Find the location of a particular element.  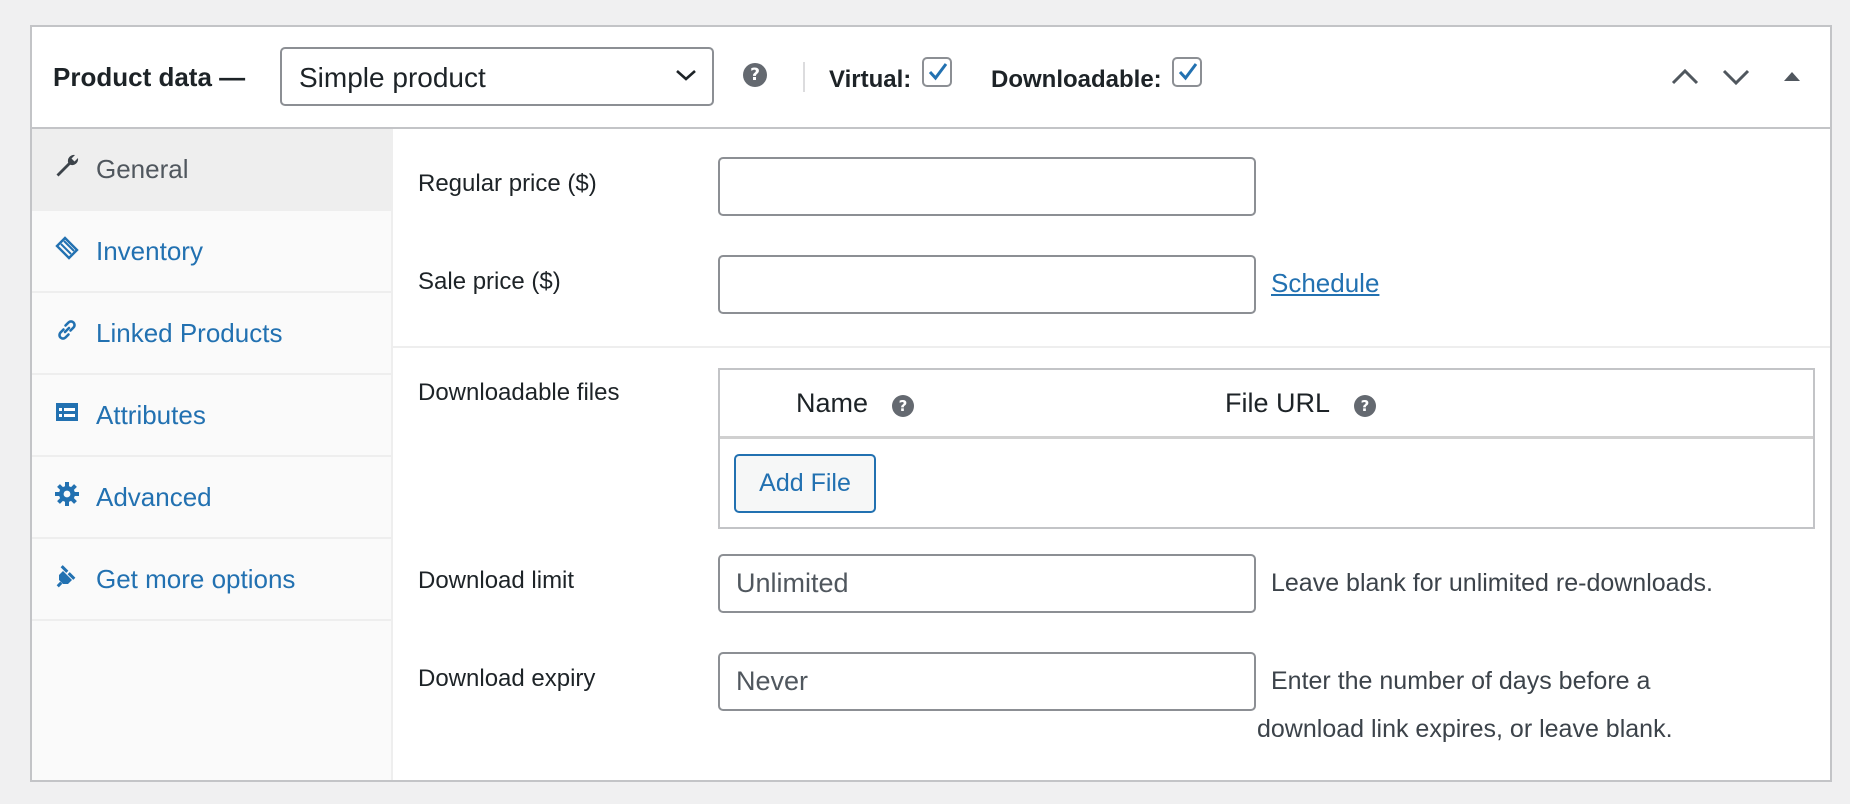

header-separator is located at coordinates (804, 77).